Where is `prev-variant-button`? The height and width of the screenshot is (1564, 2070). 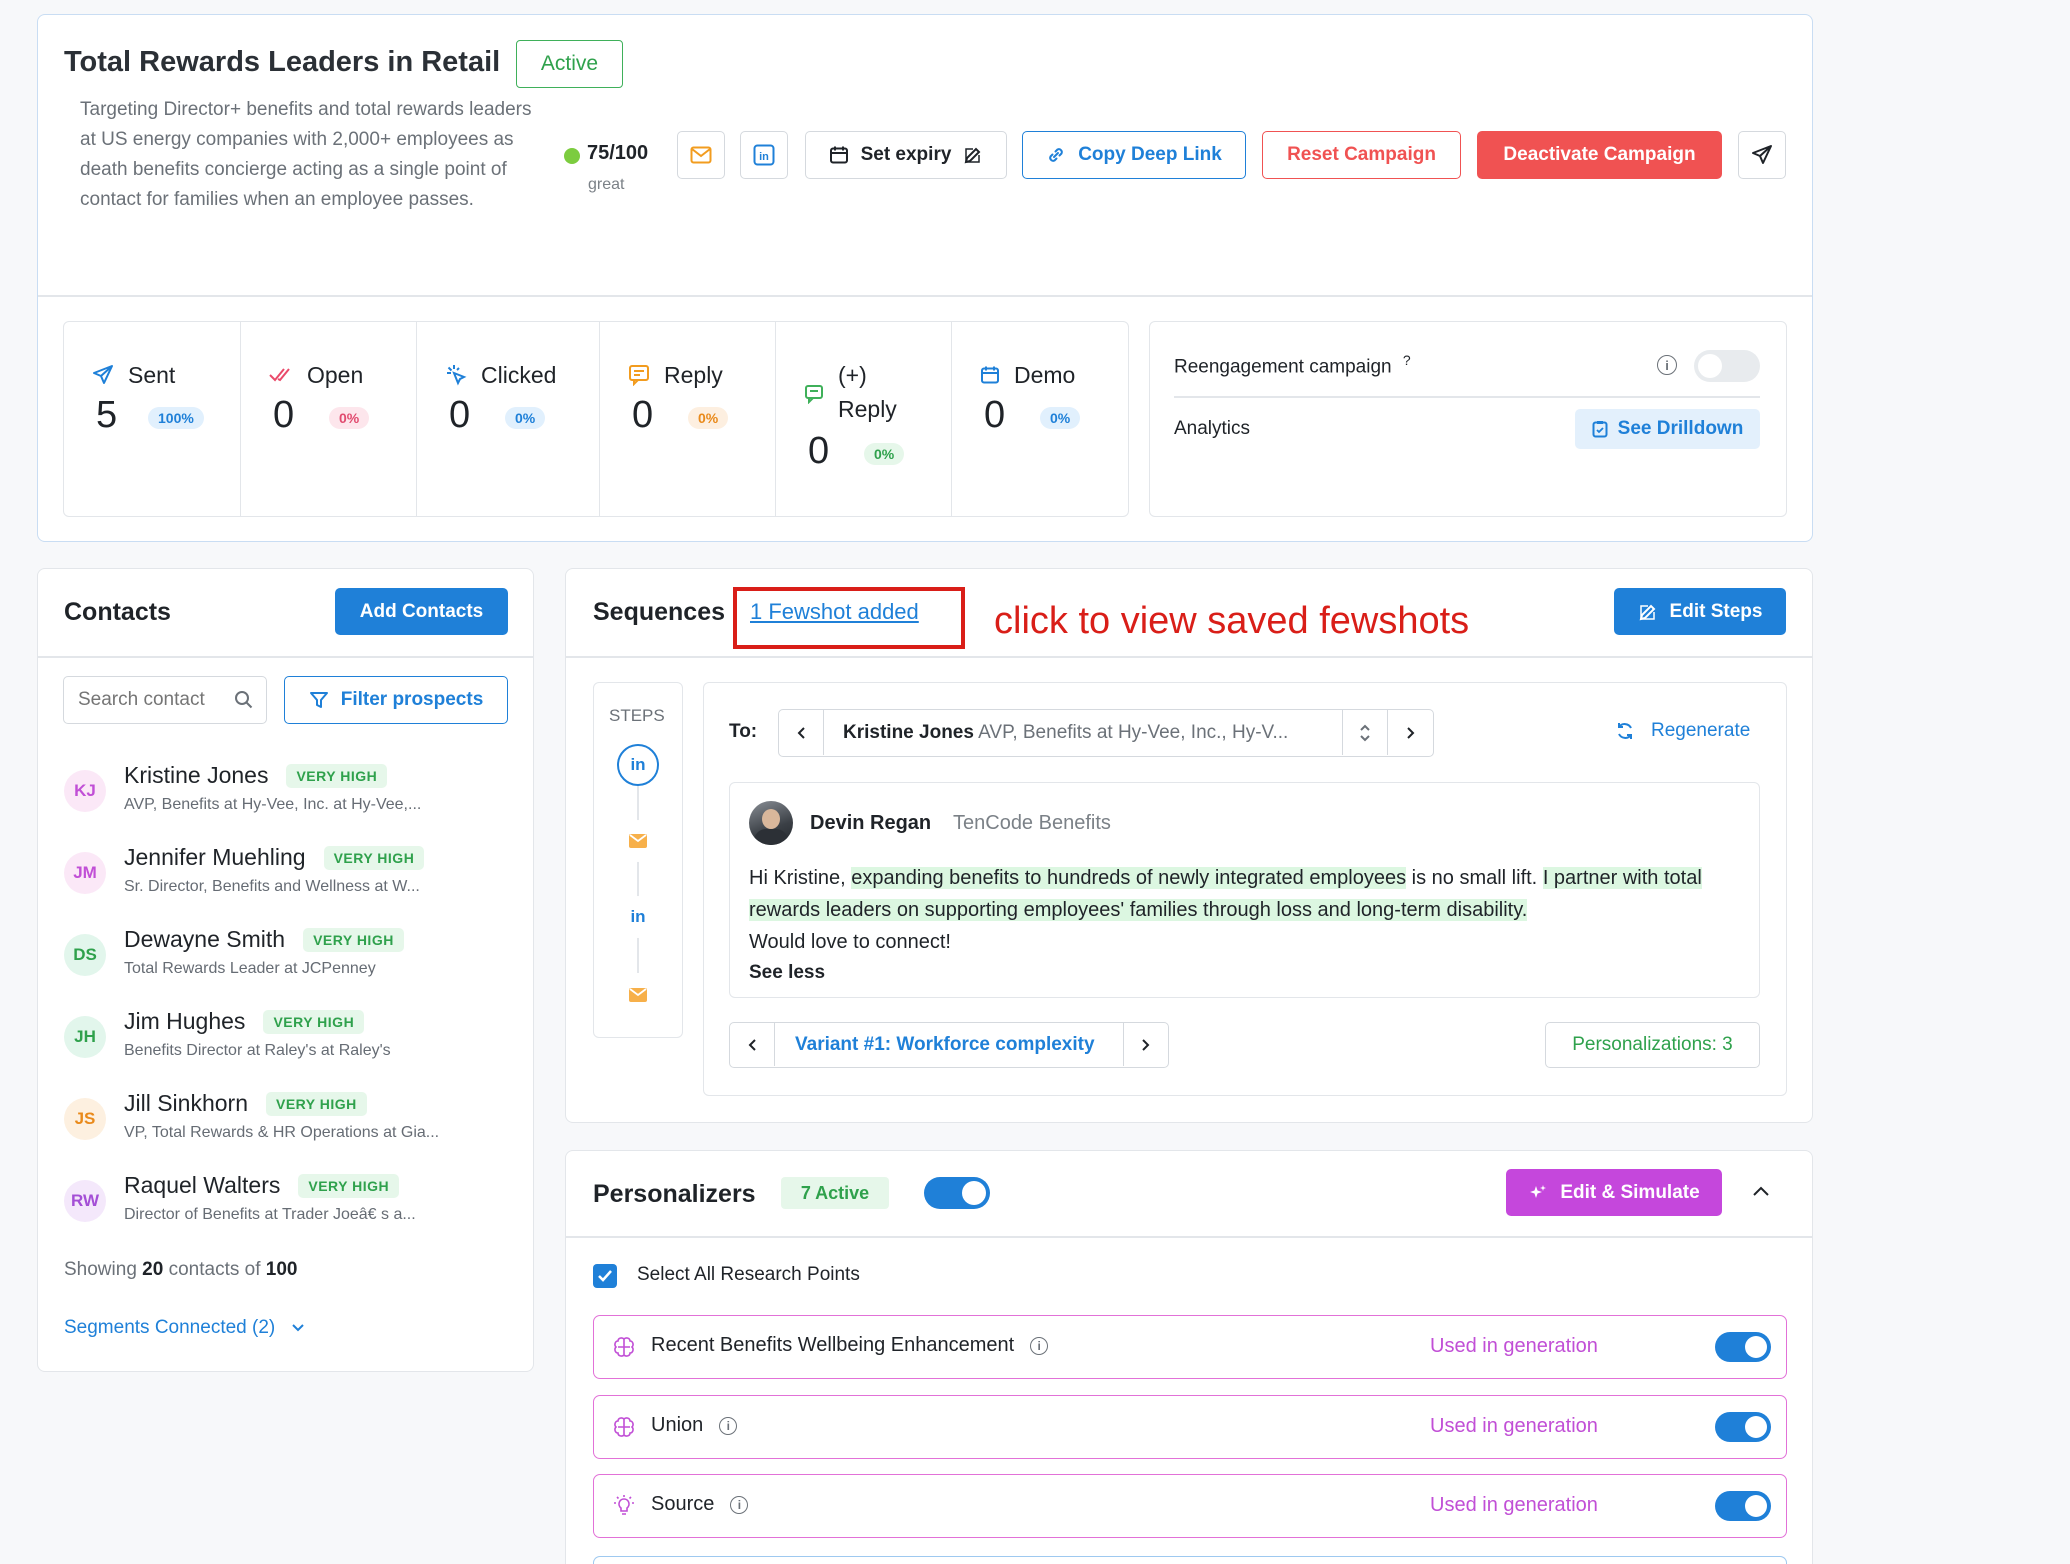 prev-variant-button is located at coordinates (752, 1044).